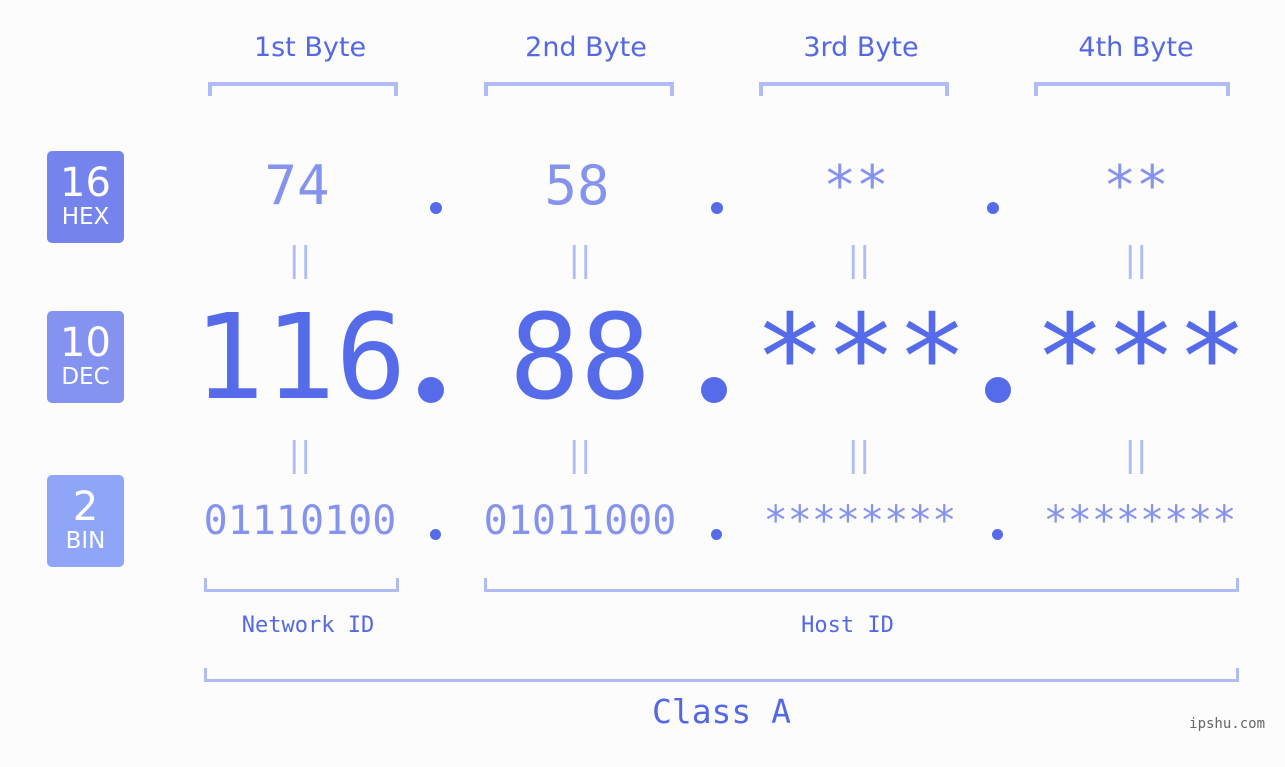 Image resolution: width=1285 pixels, height=767 pixels. Describe the element at coordinates (721, 675) in the screenshot. I see `class-bracket` at that location.